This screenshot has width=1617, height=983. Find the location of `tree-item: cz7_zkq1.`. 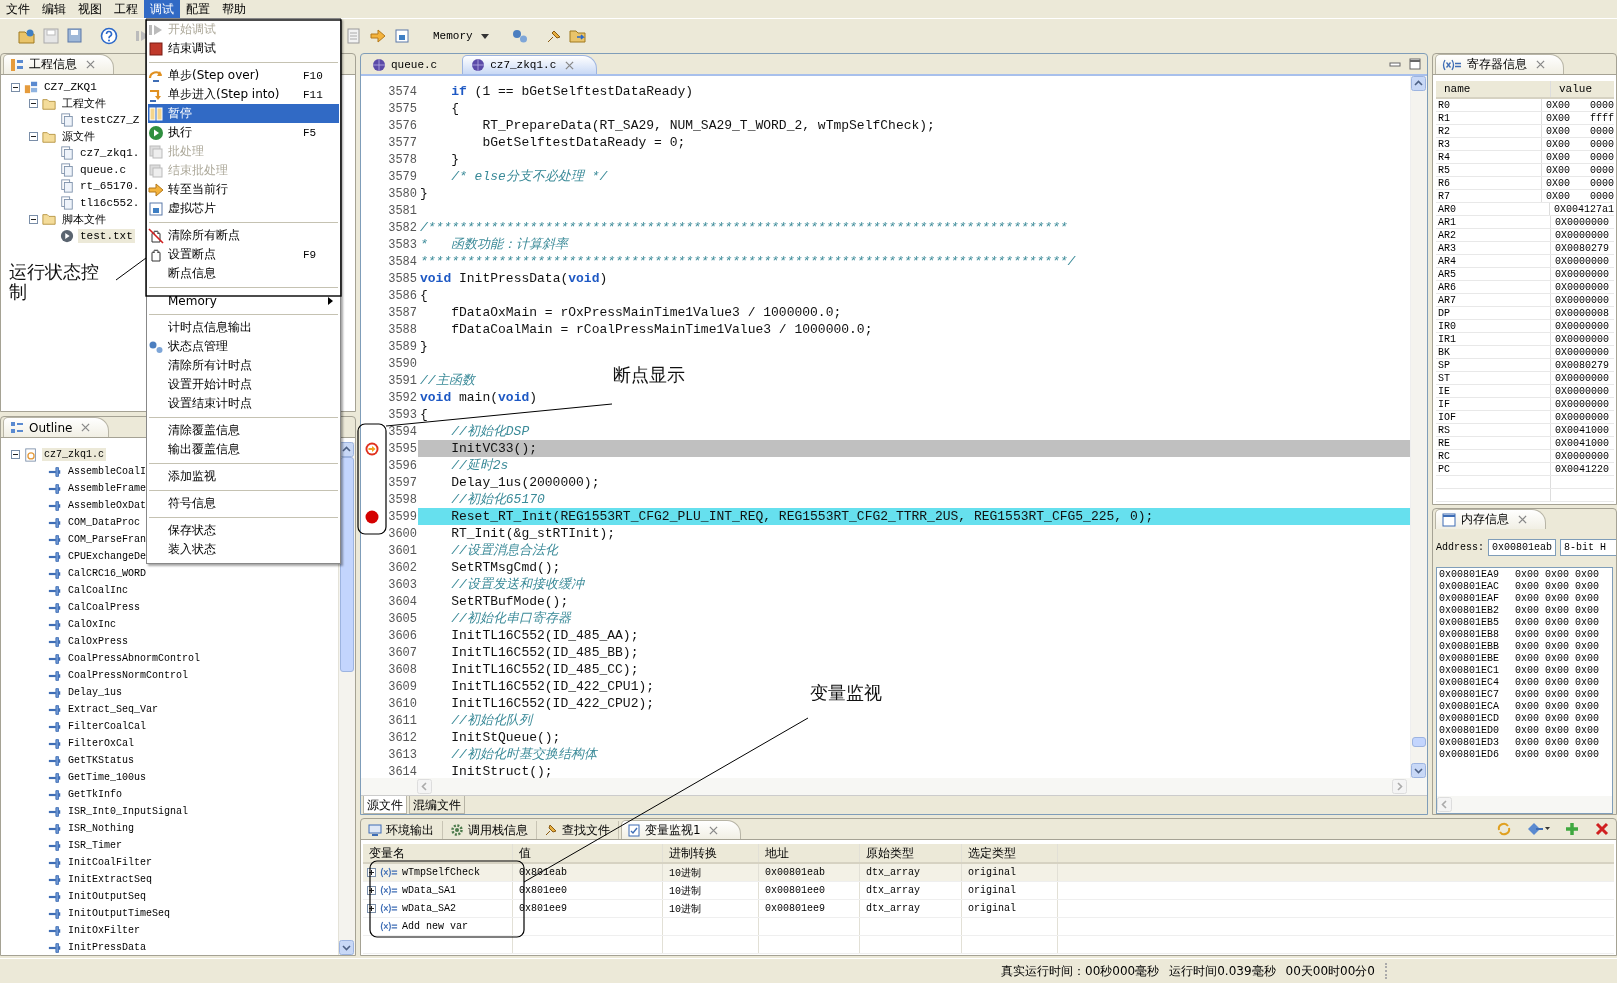

tree-item: cz7_zkq1. is located at coordinates (110, 153).